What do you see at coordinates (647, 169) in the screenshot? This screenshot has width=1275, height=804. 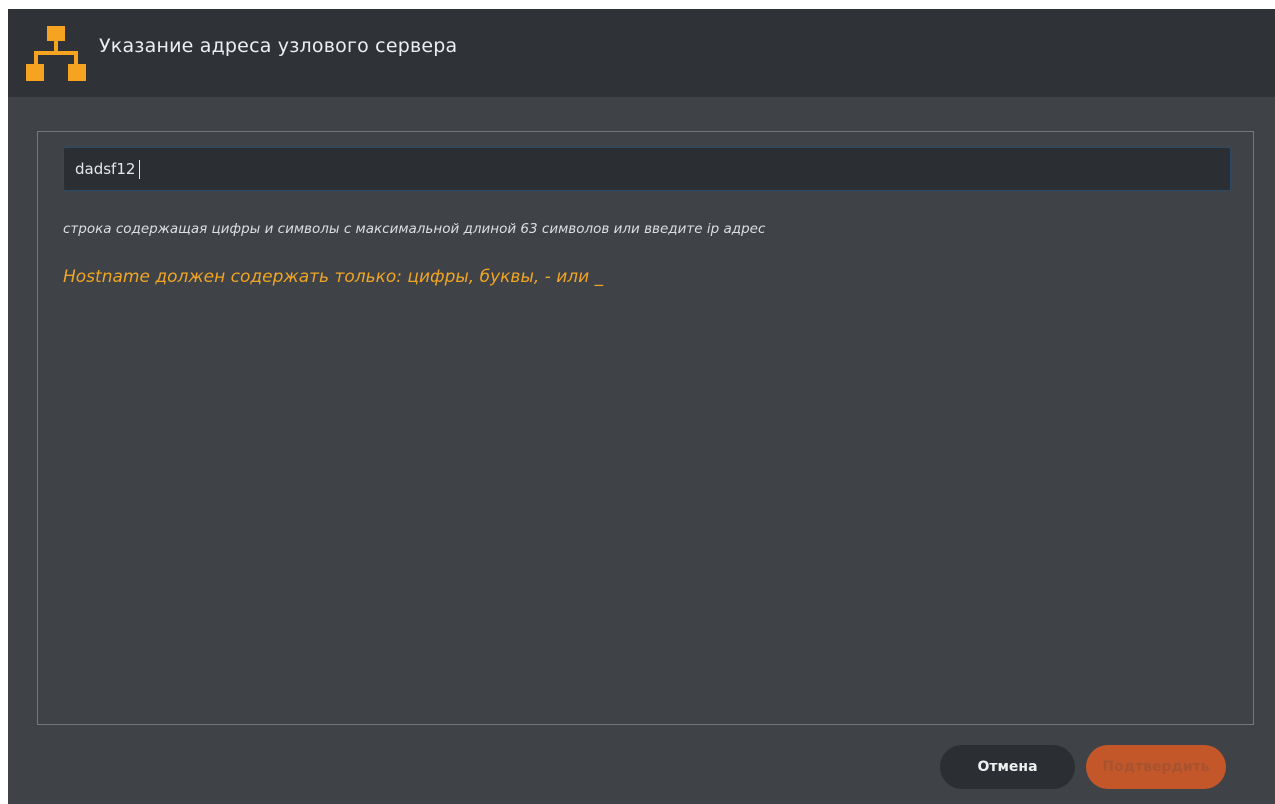 I see `hostname-input: dadsf12` at bounding box center [647, 169].